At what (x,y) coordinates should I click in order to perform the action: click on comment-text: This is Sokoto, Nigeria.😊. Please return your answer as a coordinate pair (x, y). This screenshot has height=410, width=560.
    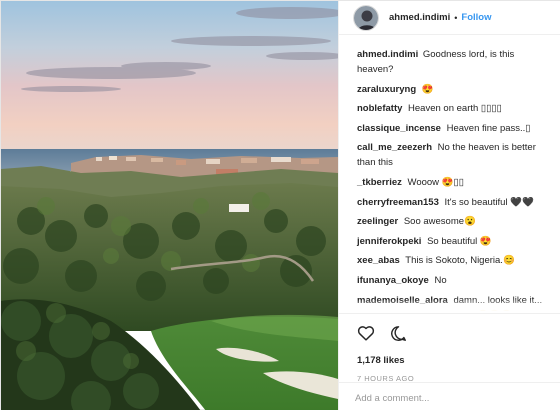
    Looking at the image, I should click on (460, 261).